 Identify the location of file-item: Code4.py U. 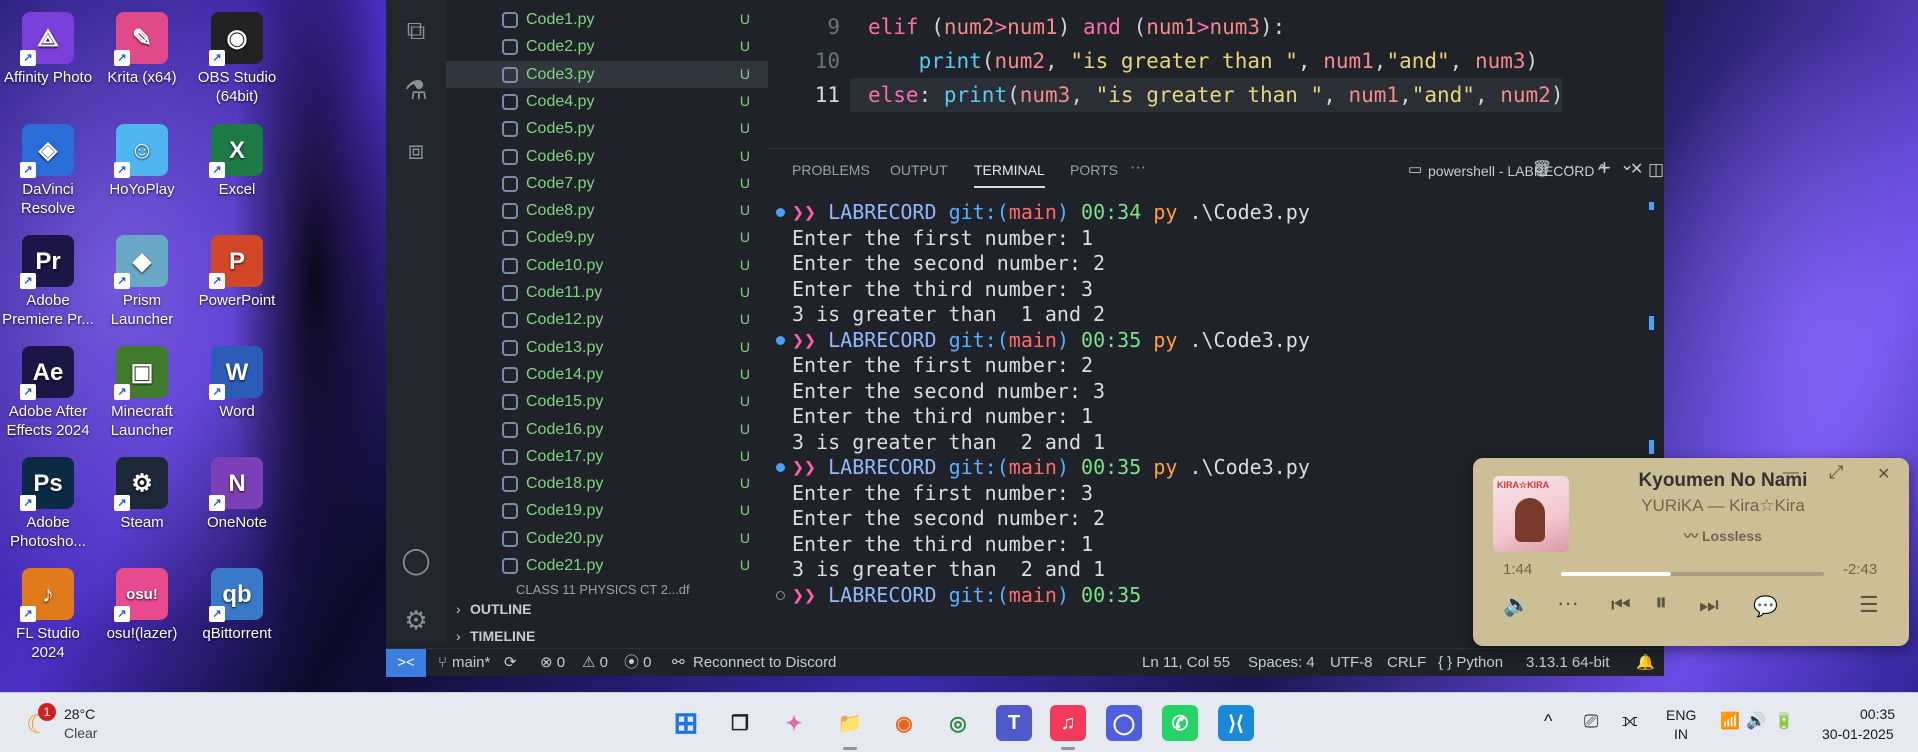
(607, 101).